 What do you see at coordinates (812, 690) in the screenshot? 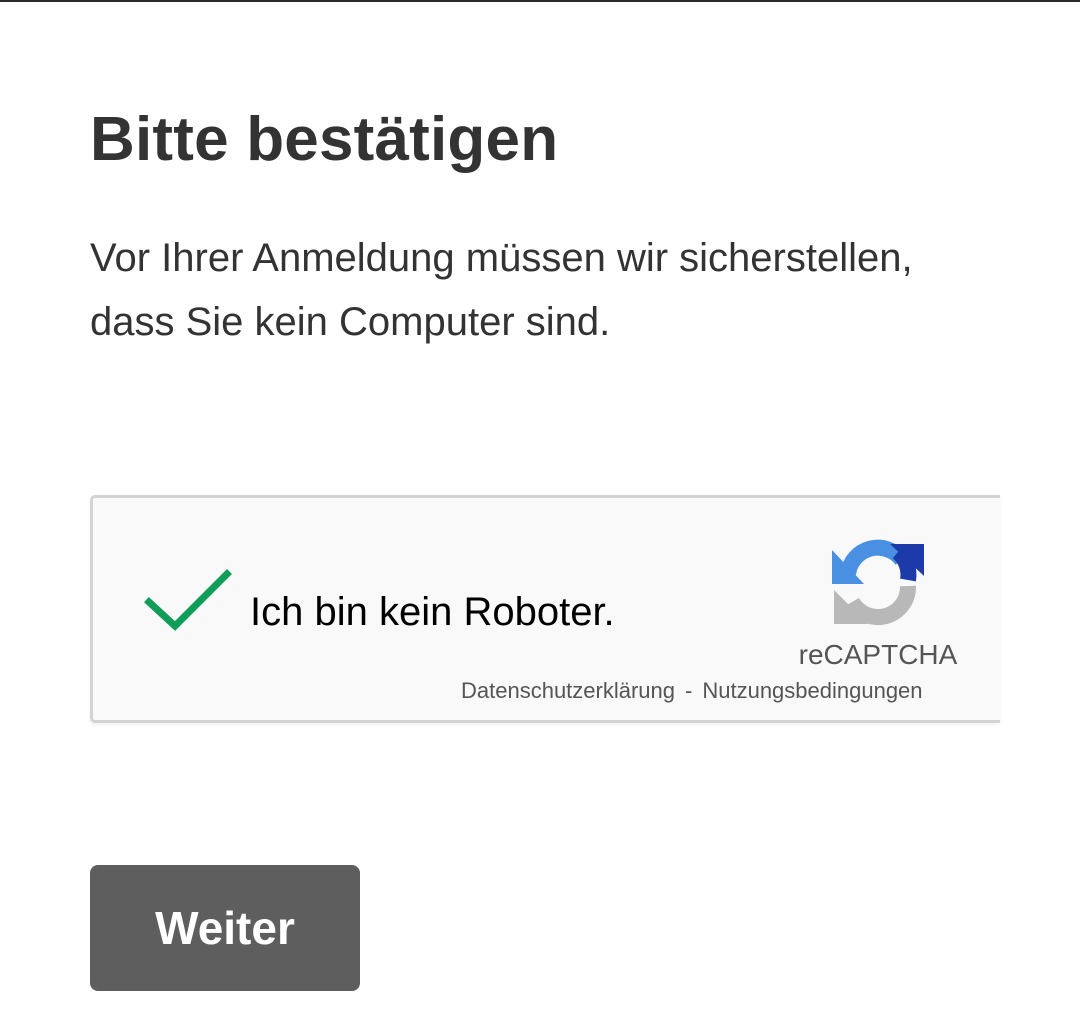
I see `terms-of-service-link: Nutzungsbedingungen` at bounding box center [812, 690].